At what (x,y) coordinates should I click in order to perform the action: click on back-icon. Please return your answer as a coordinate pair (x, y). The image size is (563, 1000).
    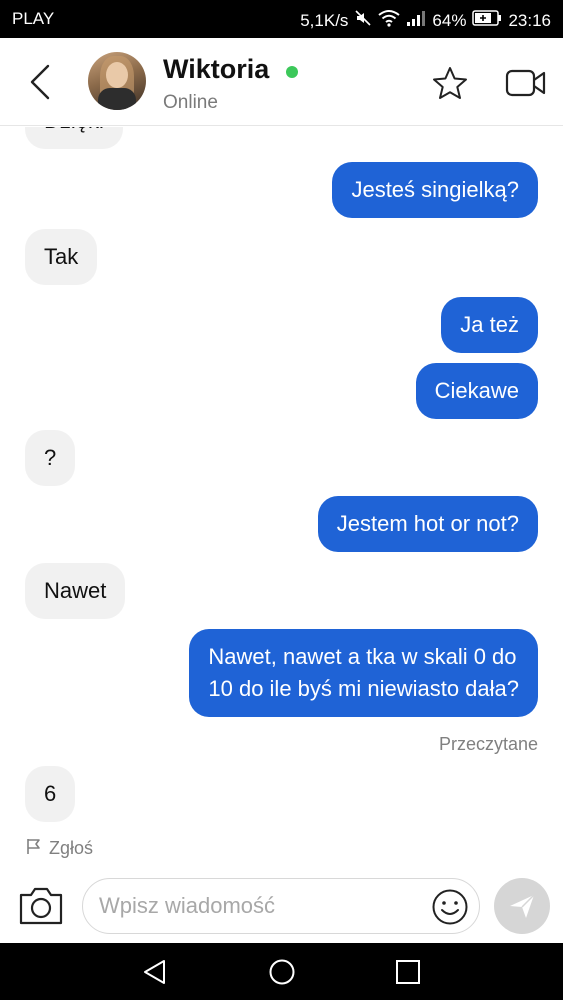
    Looking at the image, I should click on (42, 82).